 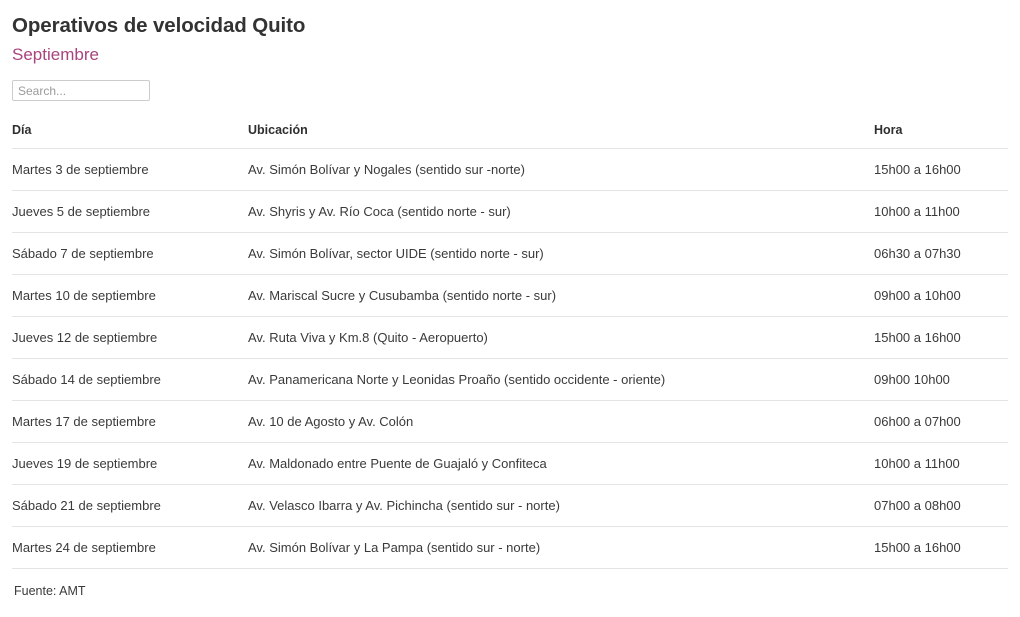 I want to click on cell-dia: Sábado 14 de septiembre, so click(x=130, y=379).